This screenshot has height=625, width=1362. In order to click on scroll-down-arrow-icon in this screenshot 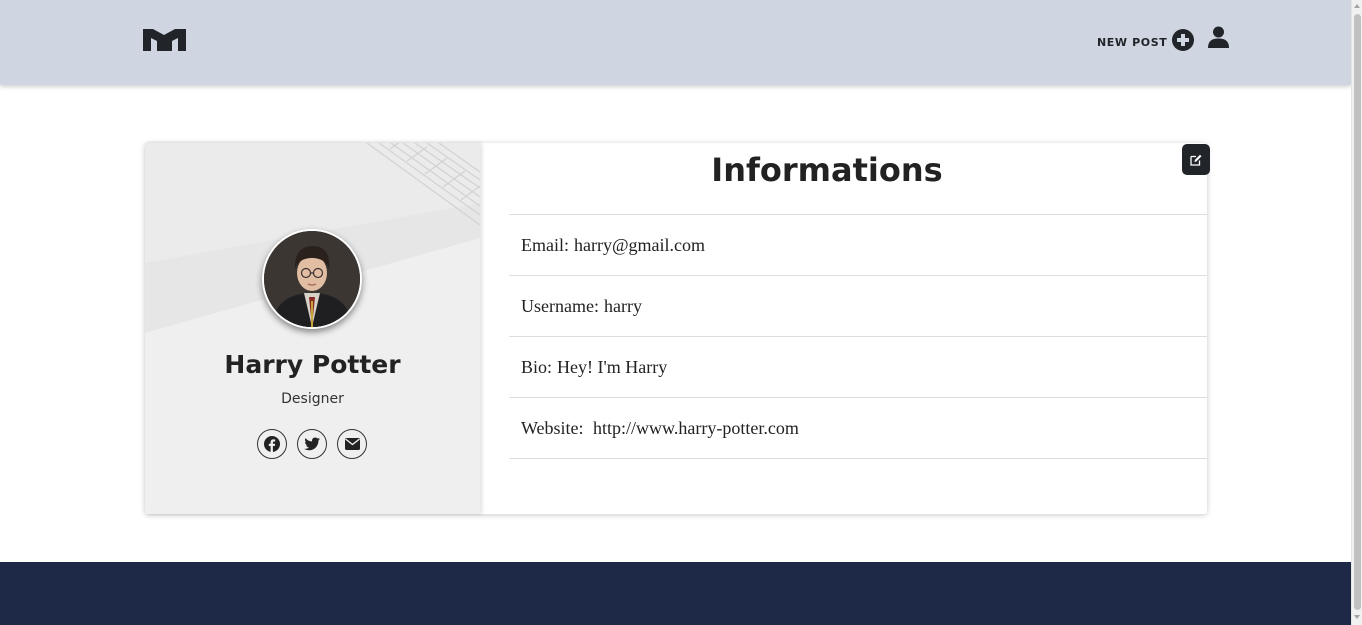, I will do `click(1357, 617)`.